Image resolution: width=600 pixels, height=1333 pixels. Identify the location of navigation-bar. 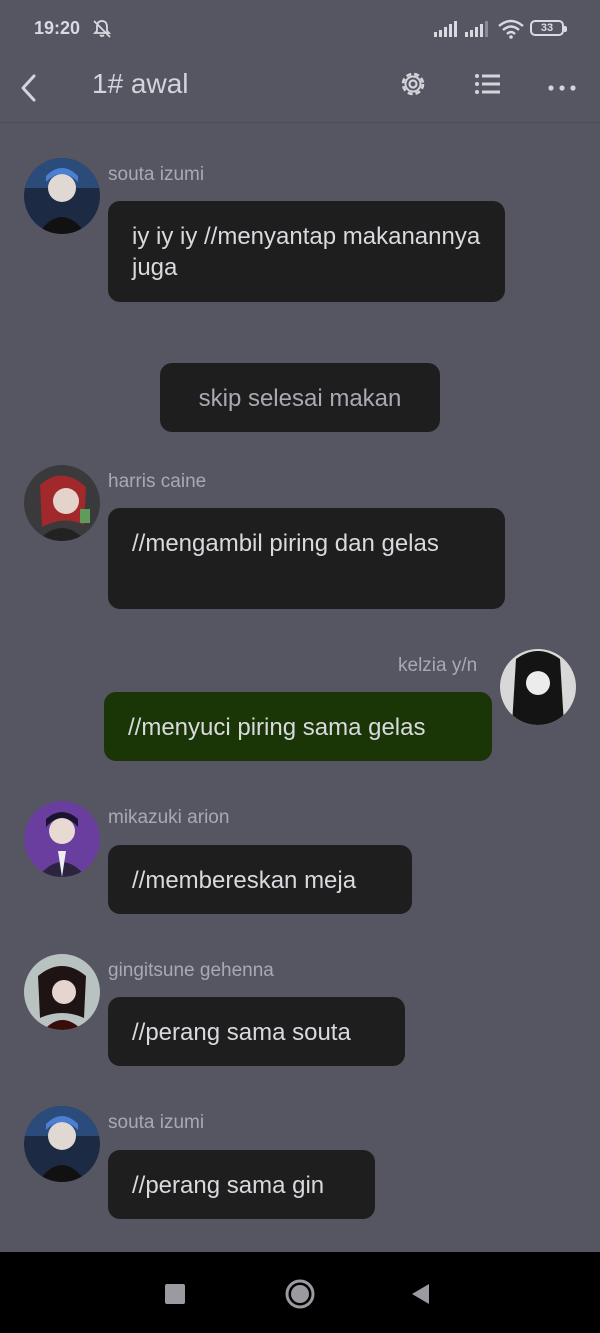
(300, 1292).